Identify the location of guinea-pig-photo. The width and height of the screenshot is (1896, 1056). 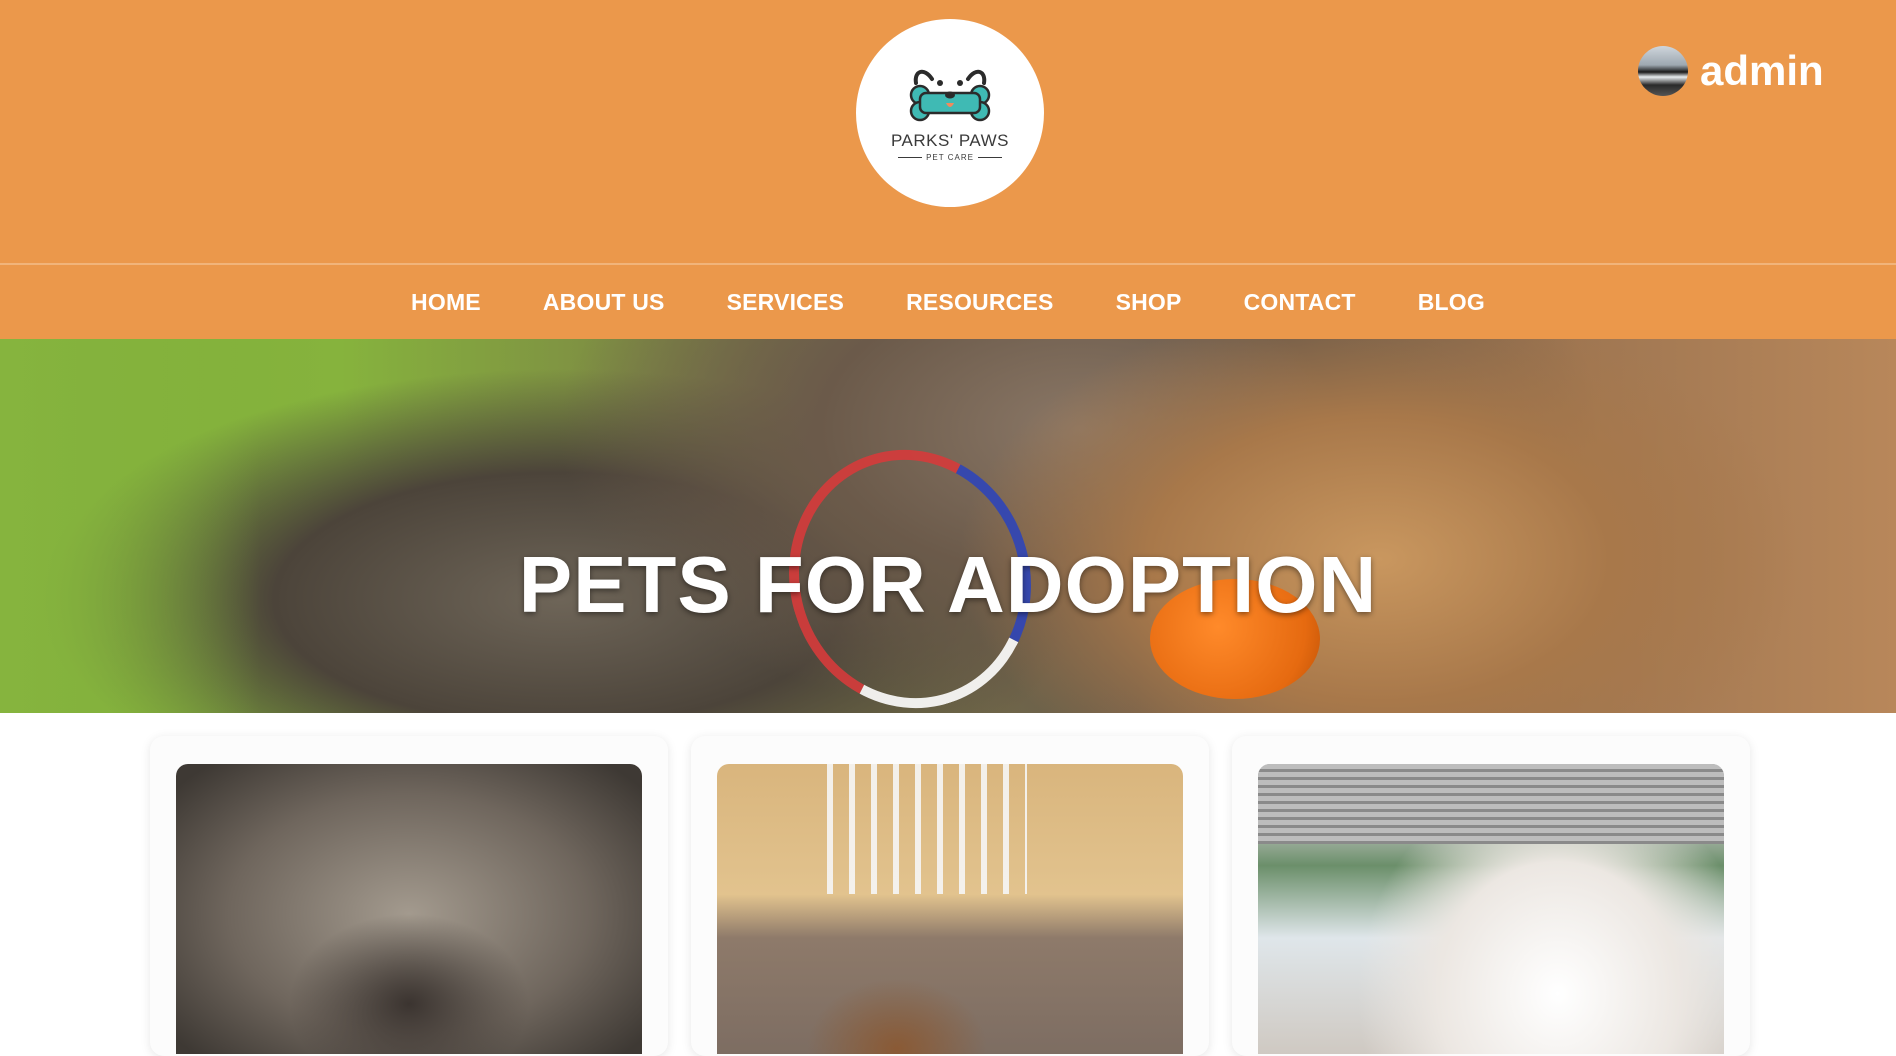
(409, 909).